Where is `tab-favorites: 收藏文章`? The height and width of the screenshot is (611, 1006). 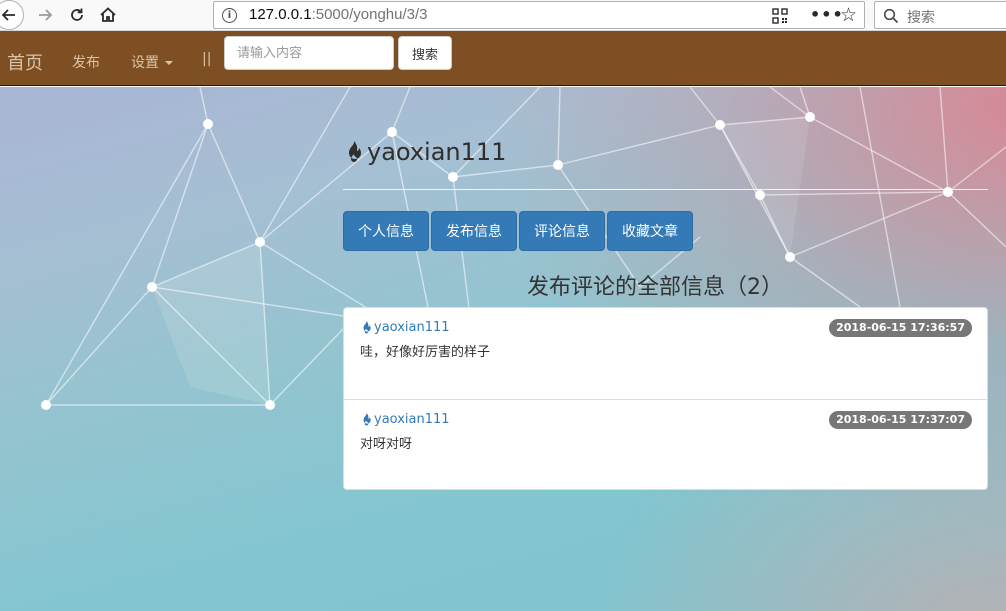
tab-favorites: 收藏文章 is located at coordinates (650, 231).